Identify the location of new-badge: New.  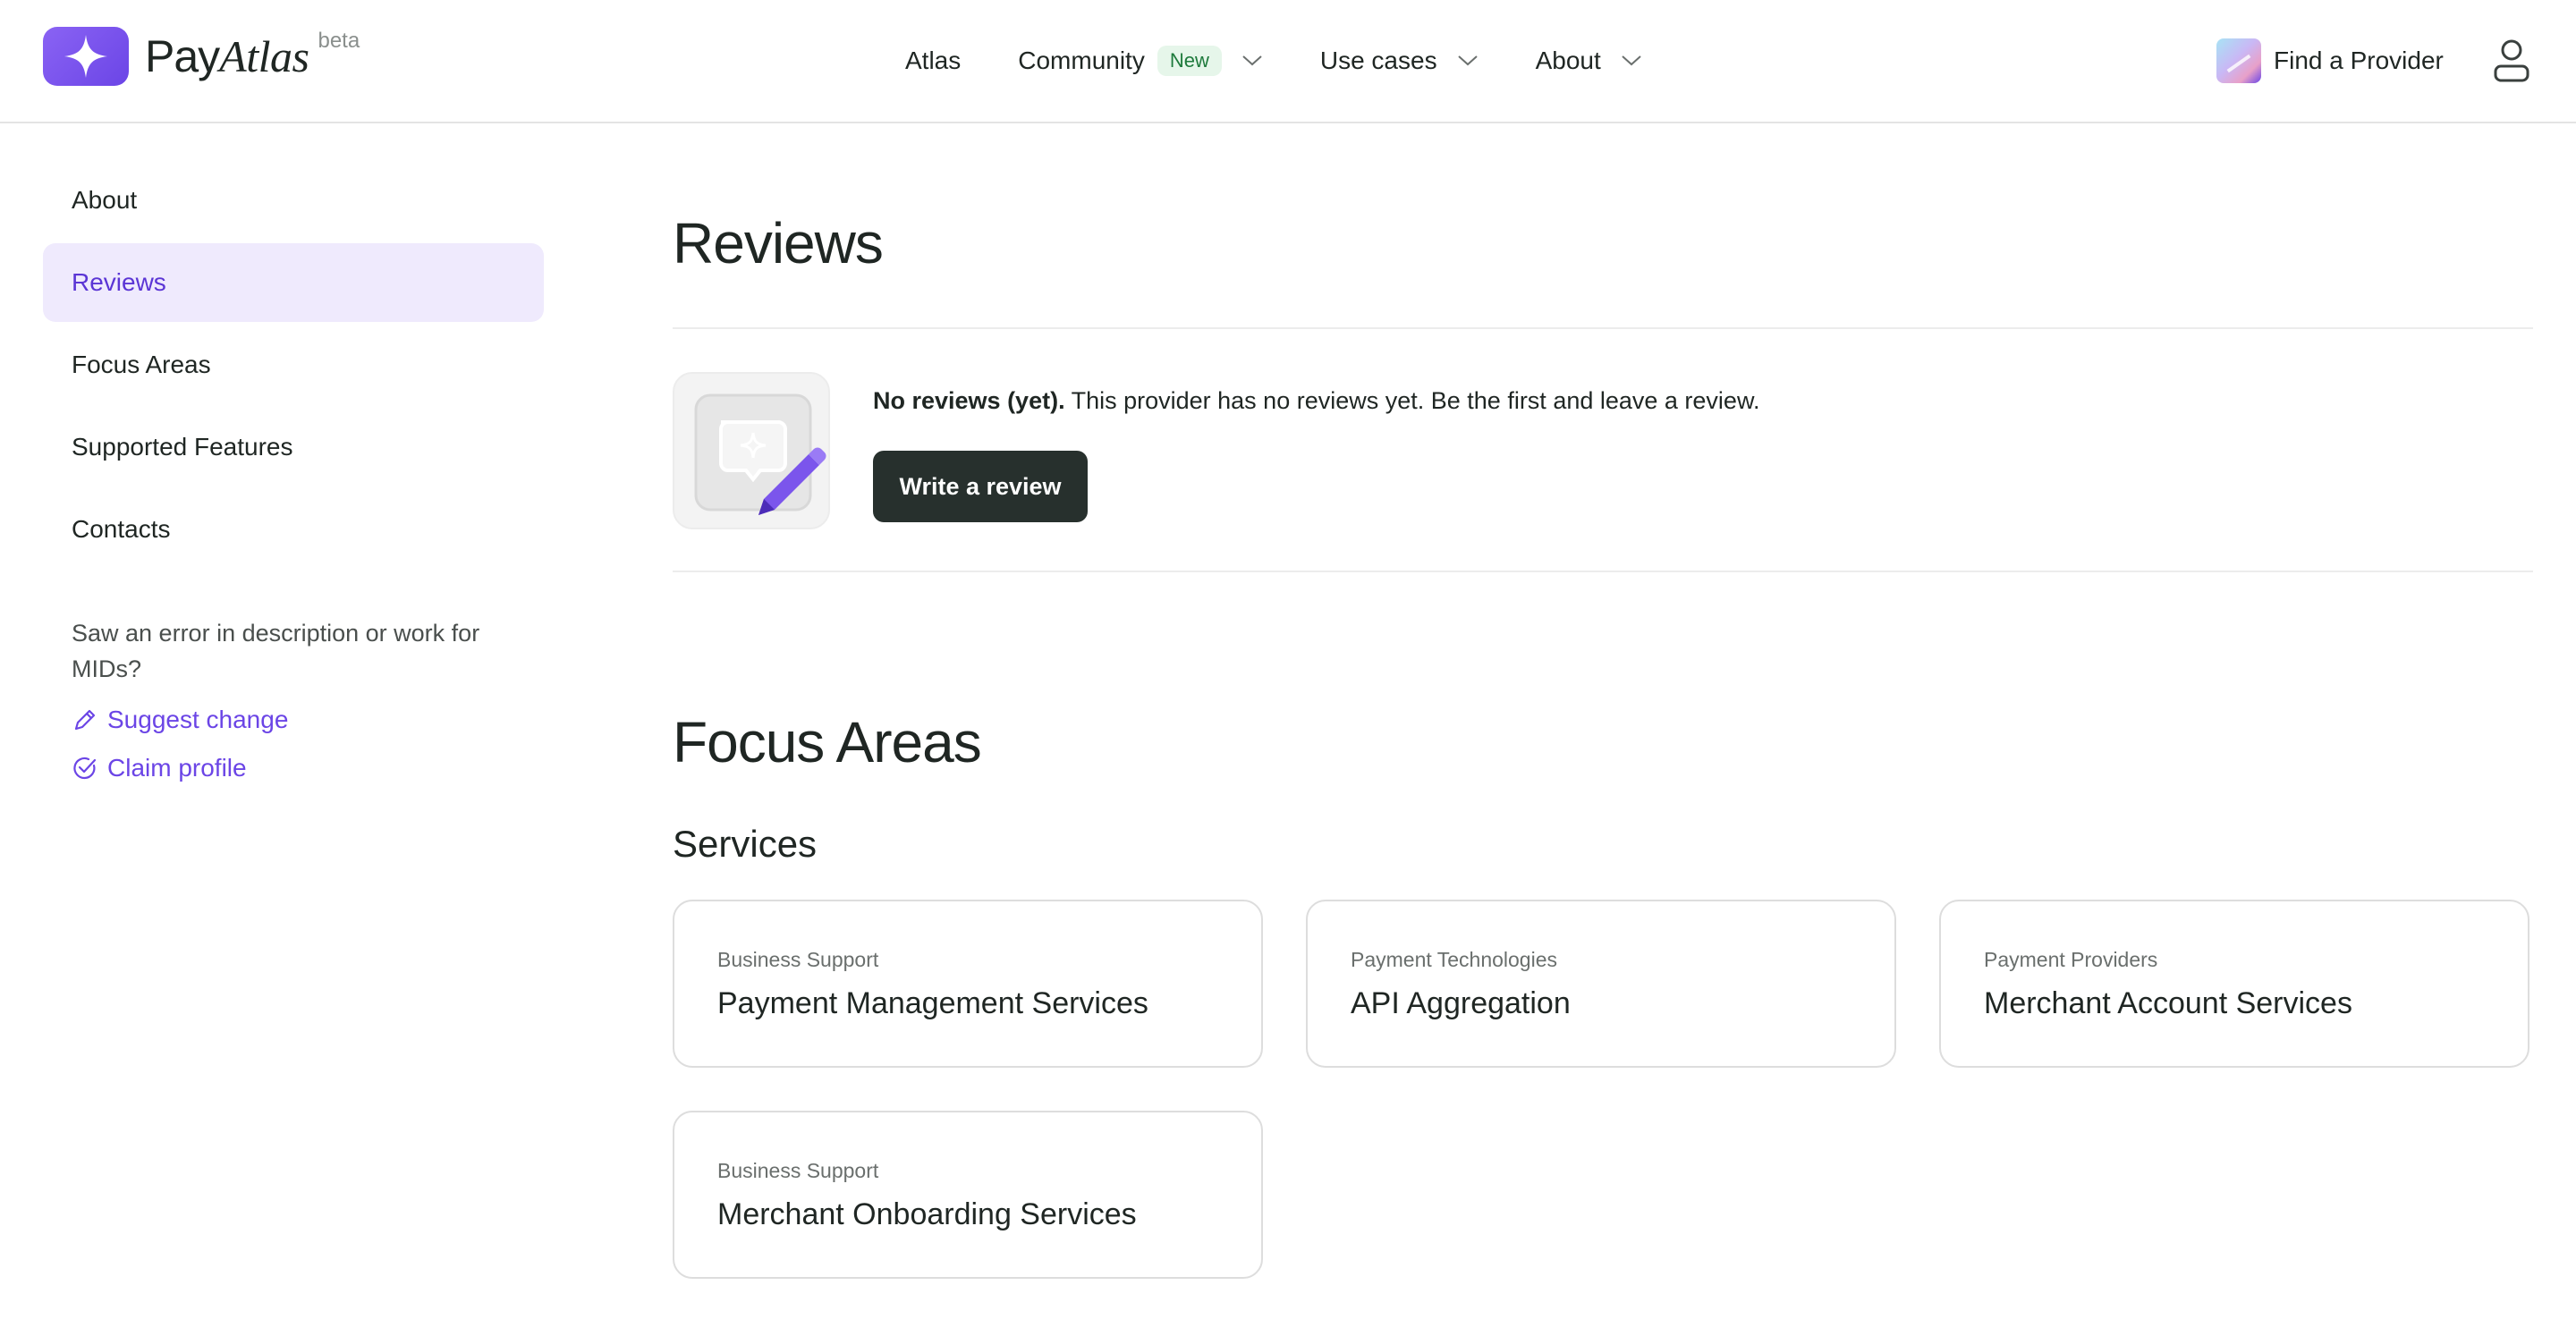
(1189, 61).